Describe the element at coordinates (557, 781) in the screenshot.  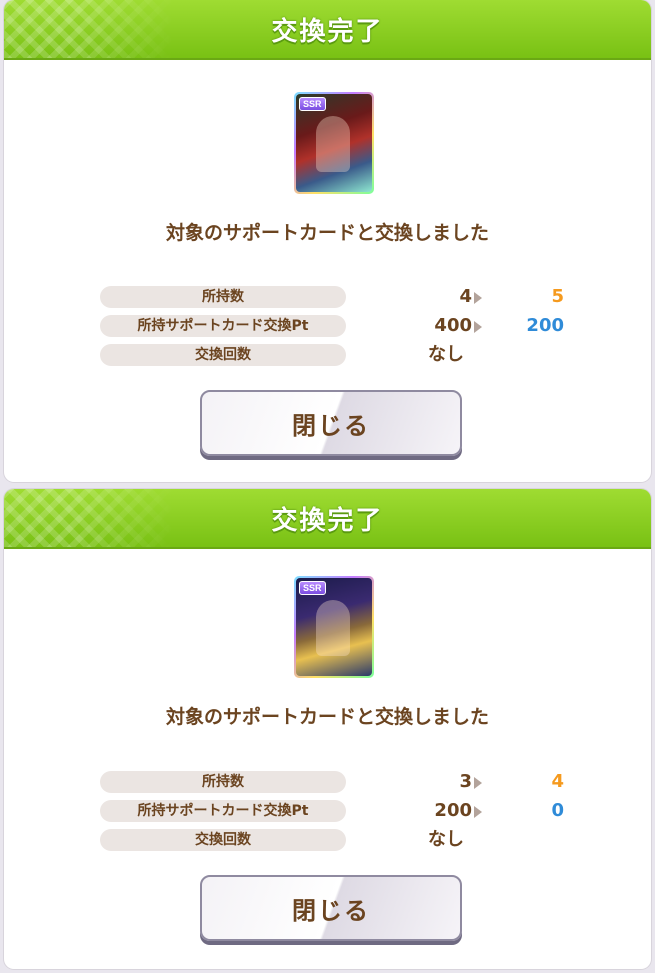
I see `owned-count-after: 4` at that location.